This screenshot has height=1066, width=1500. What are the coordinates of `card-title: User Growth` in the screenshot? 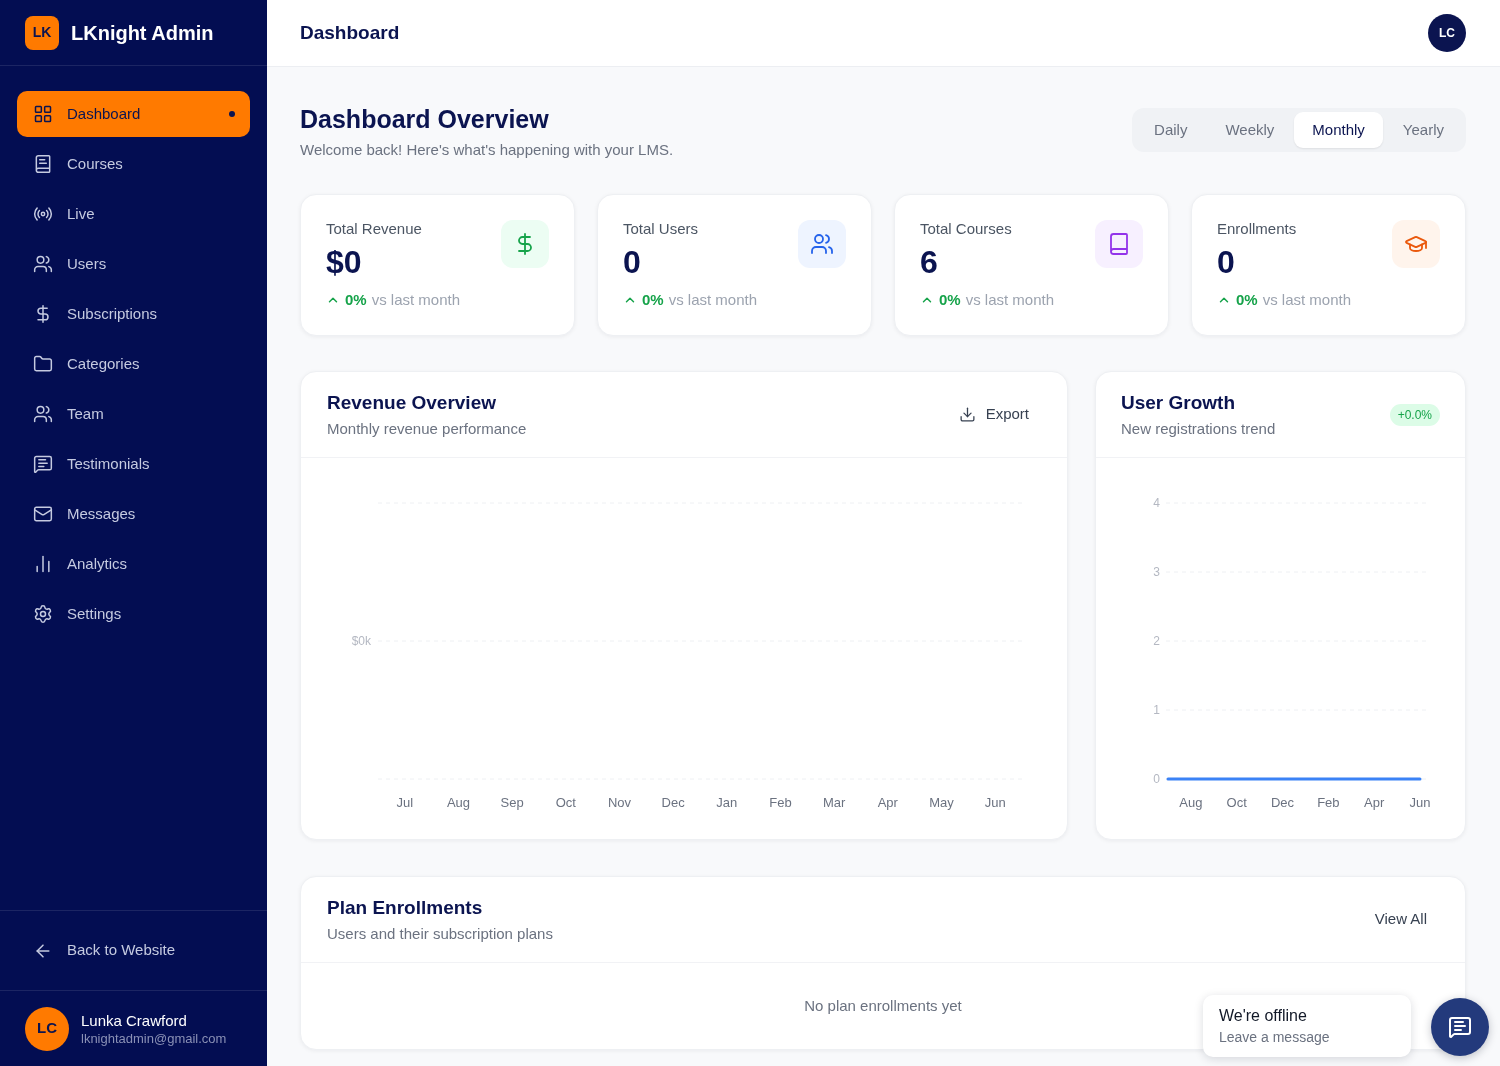 It's located at (1178, 402).